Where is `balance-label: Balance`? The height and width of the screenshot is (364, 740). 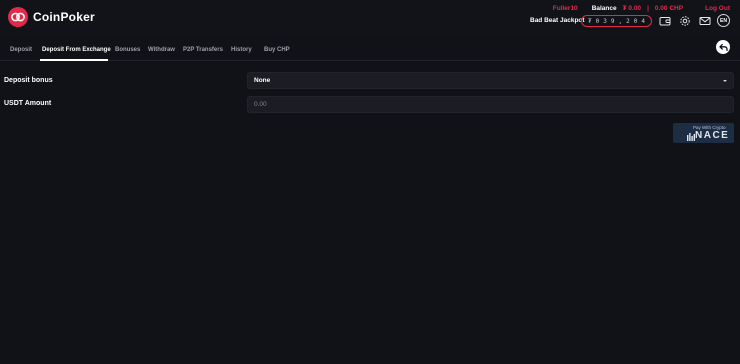
balance-label: Balance is located at coordinates (604, 8).